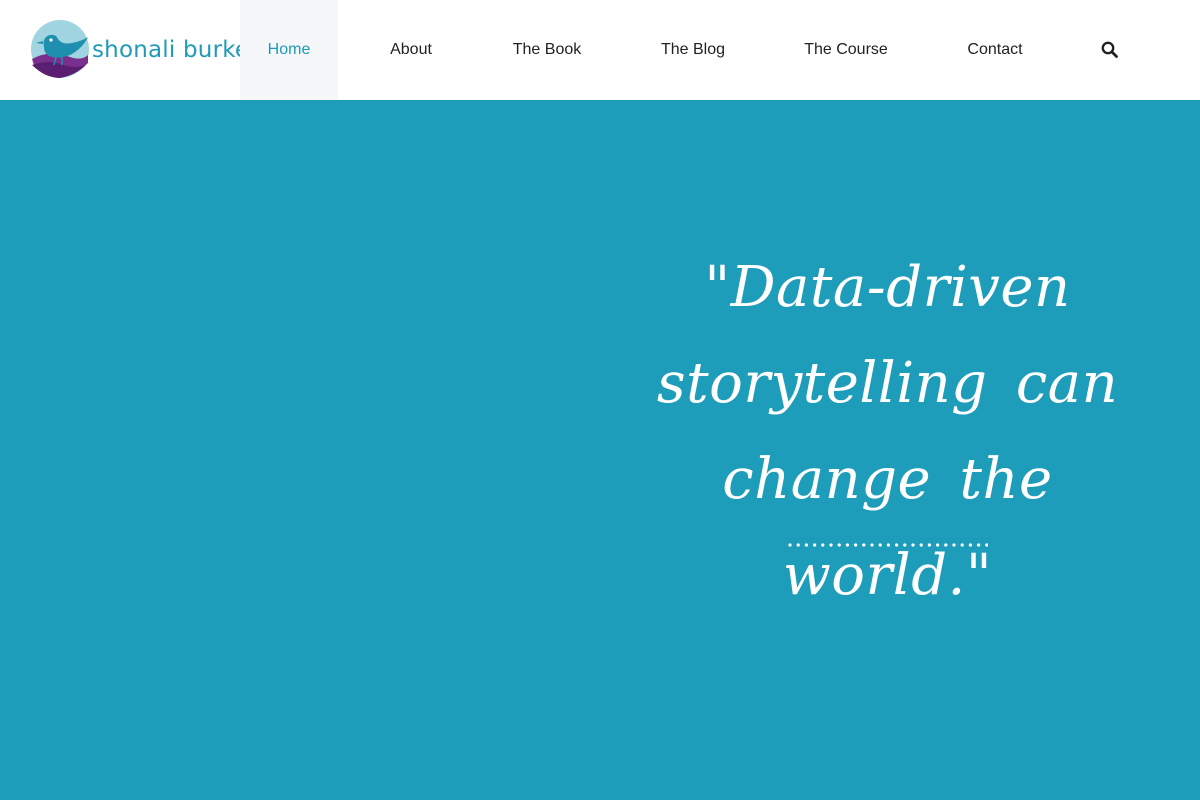 Image resolution: width=1200 pixels, height=800 pixels. I want to click on bird-logo-icon, so click(60, 49).